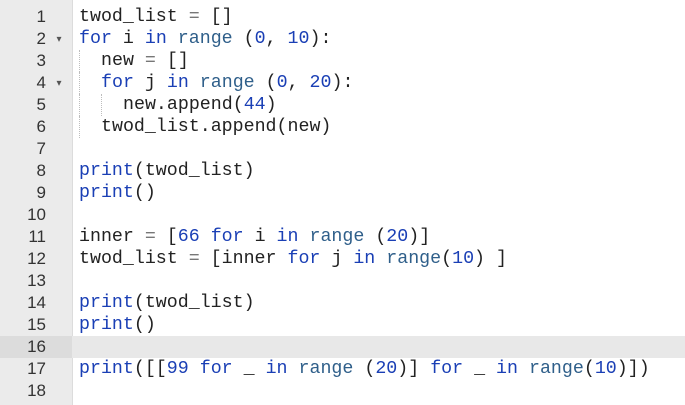 This screenshot has height=405, width=685. I want to click on gutter-cell: 9, so click(36, 193).